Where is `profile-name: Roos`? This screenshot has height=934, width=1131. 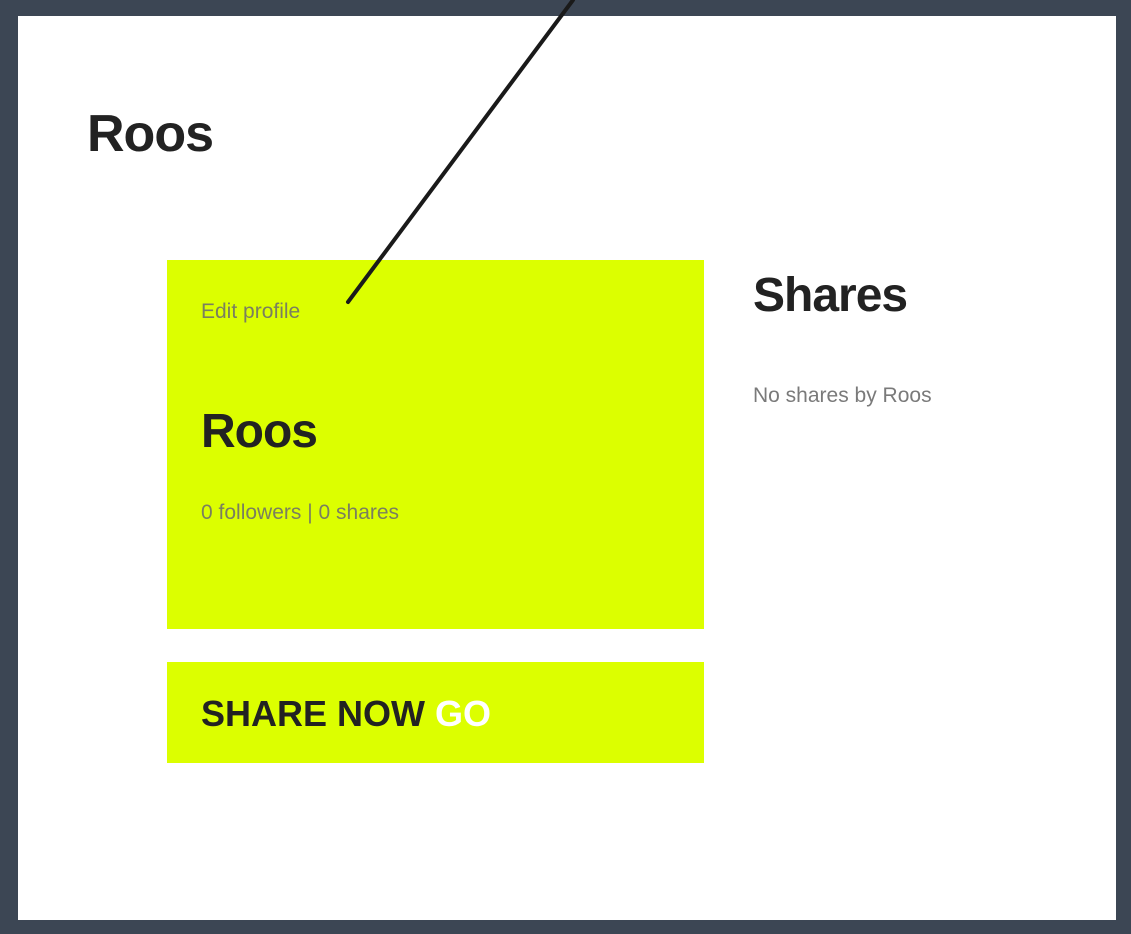 profile-name: Roos is located at coordinates (259, 431).